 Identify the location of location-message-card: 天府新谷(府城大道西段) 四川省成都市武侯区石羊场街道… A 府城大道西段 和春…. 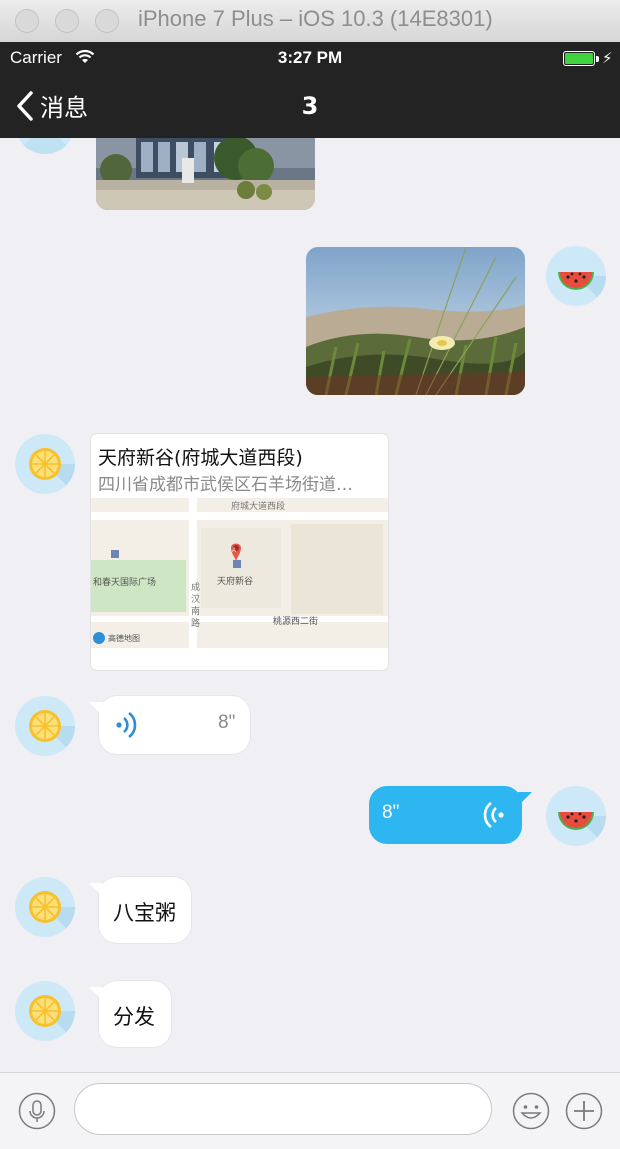
(239, 552).